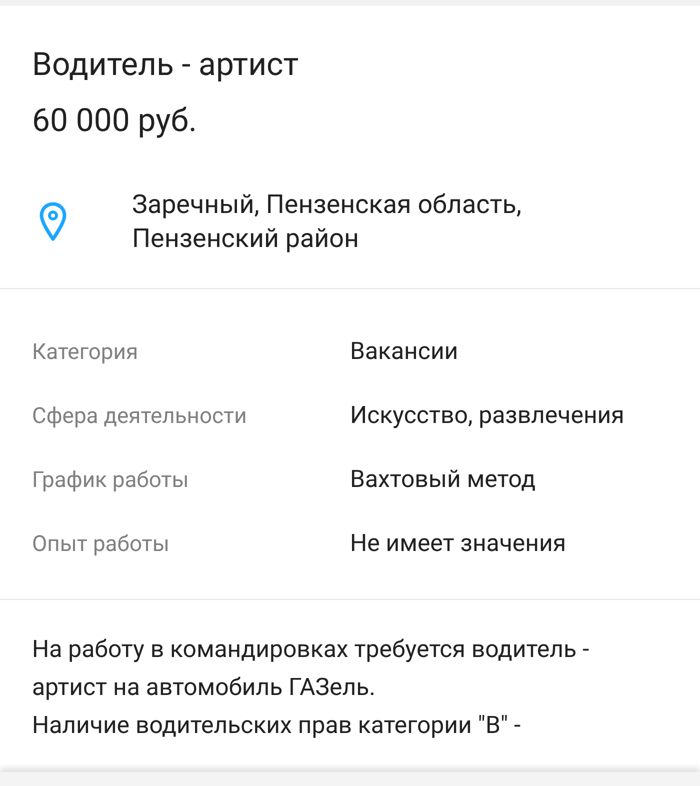  Describe the element at coordinates (115, 120) in the screenshot. I see `salary: 60 000 руб.` at that location.